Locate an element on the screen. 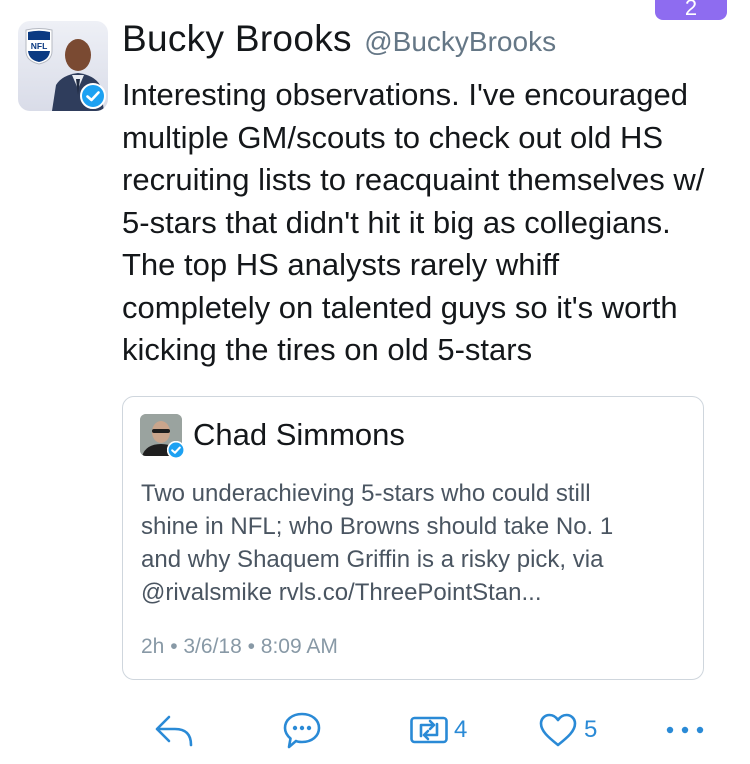 The height and width of the screenshot is (764, 750). retweet-count: 4 is located at coordinates (461, 729).